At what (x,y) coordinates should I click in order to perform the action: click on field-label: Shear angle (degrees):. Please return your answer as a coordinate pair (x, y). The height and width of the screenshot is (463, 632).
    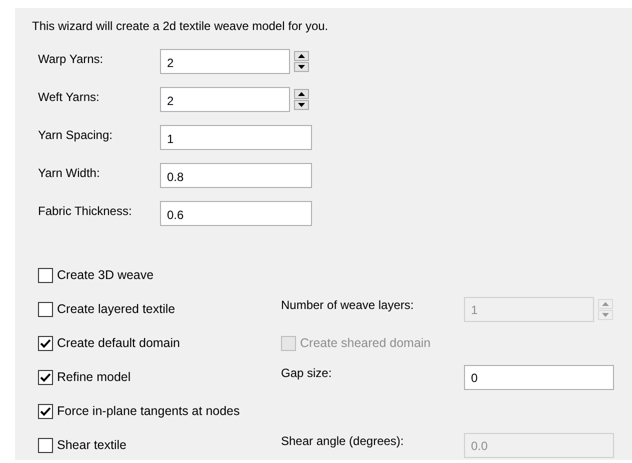
    Looking at the image, I should click on (343, 441).